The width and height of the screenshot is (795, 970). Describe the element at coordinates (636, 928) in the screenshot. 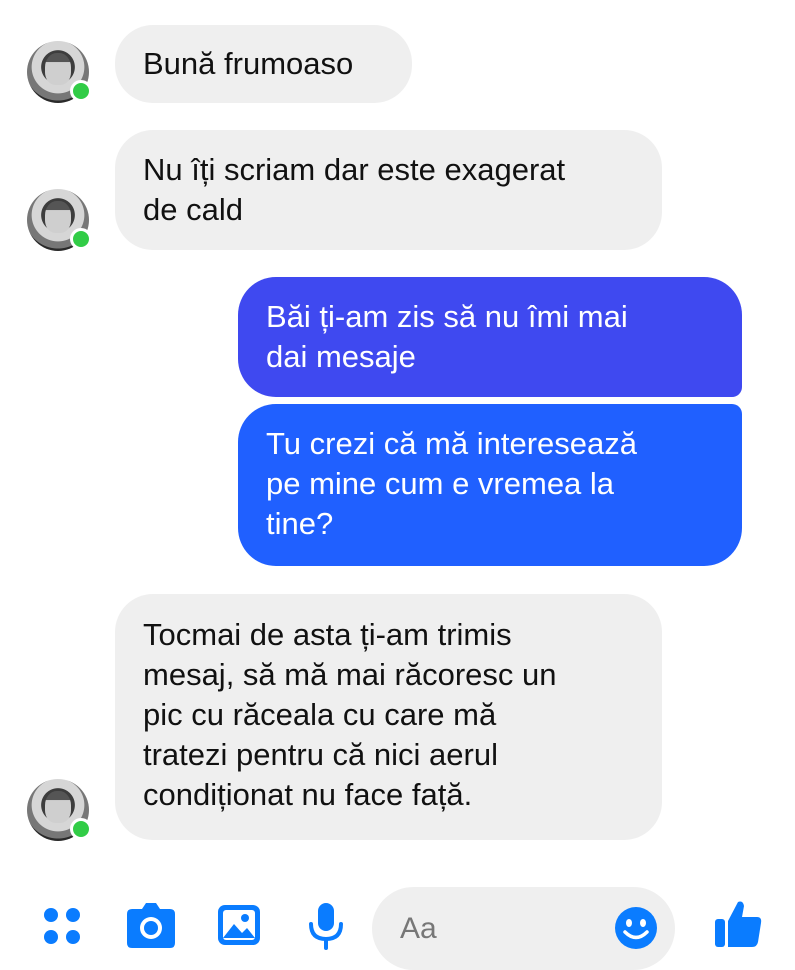

I see `emoji-icon` at that location.